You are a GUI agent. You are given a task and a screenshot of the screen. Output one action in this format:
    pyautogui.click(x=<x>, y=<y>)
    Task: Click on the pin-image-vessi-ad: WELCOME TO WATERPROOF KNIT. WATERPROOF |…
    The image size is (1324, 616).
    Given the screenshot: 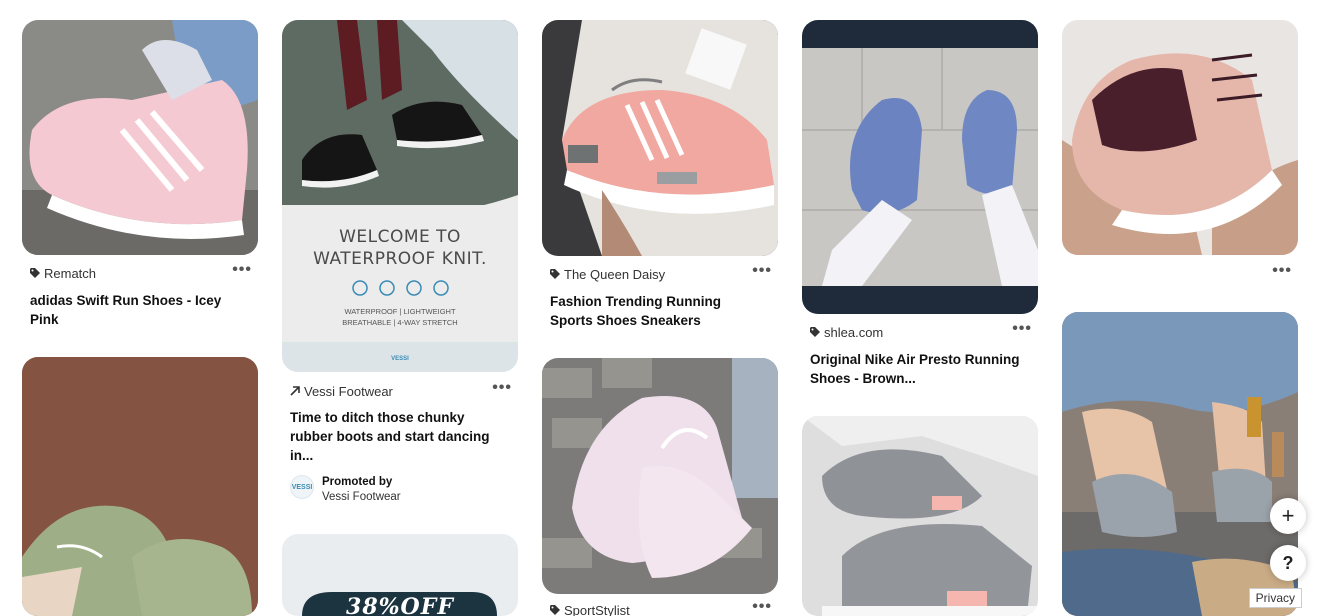 What is the action you would take?
    pyautogui.click(x=400, y=196)
    